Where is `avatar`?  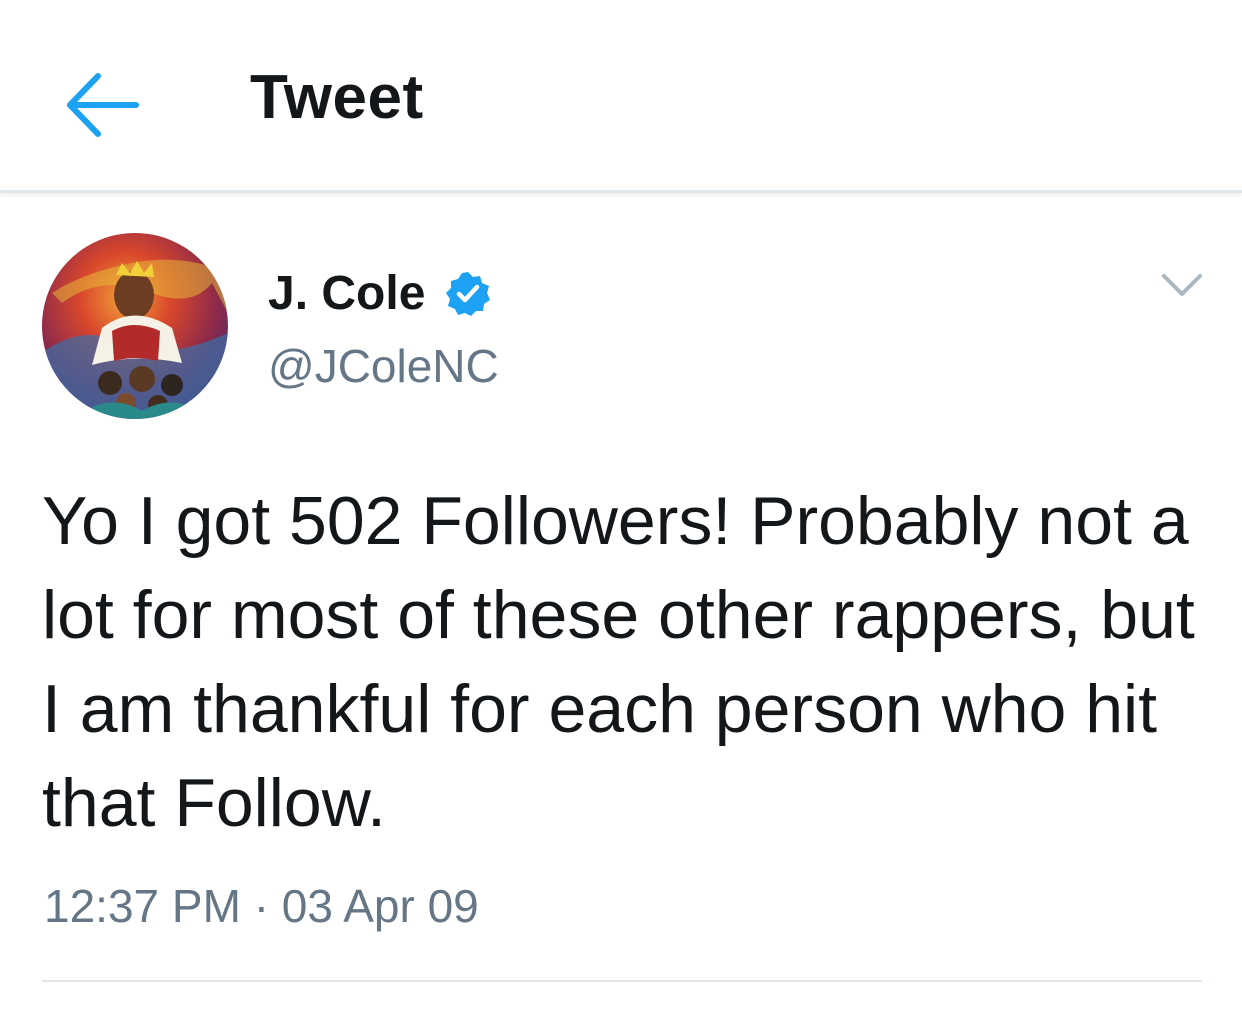
avatar is located at coordinates (135, 326).